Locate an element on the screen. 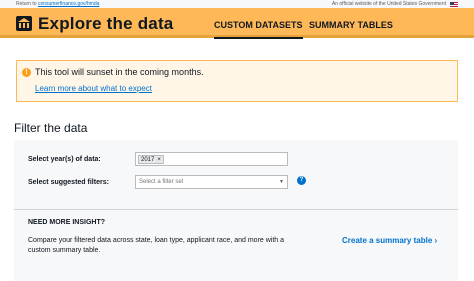  filters-label: Select suggested filters: is located at coordinates (68, 182).